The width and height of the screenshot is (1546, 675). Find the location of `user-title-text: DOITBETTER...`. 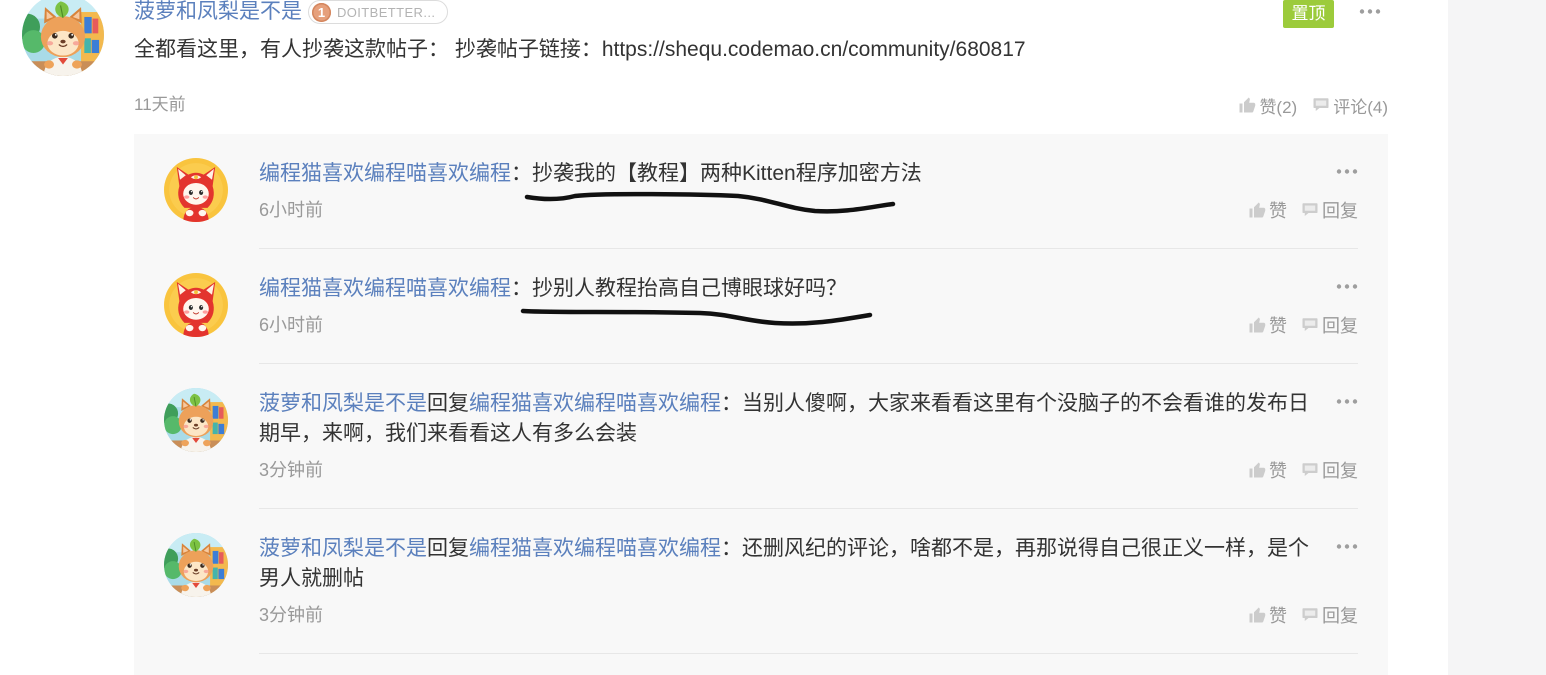

user-title-text: DOITBETTER... is located at coordinates (386, 12).